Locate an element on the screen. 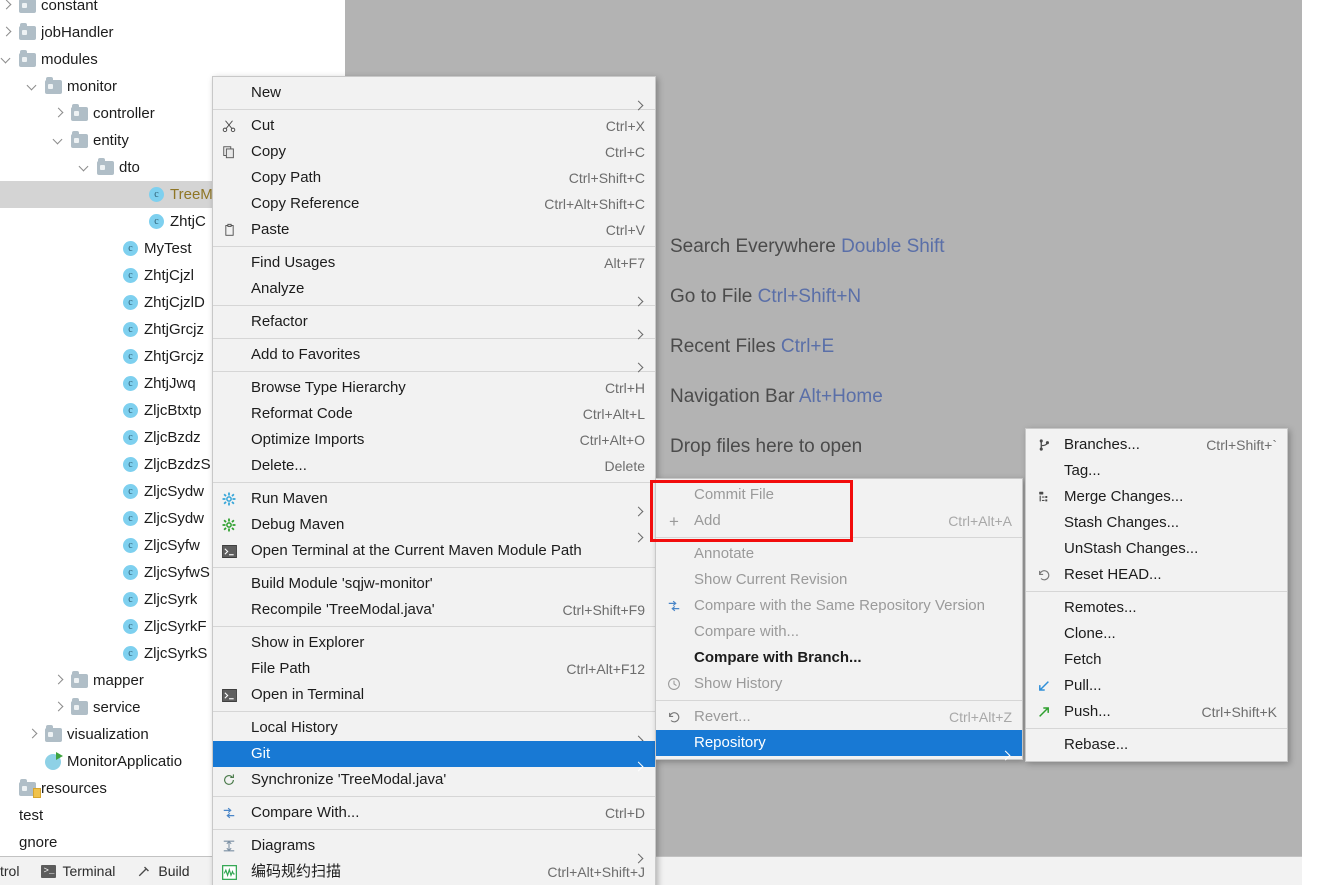 Image resolution: width=1320 pixels, height=885 pixels. status-bar-item-label: Build is located at coordinates (174, 871).